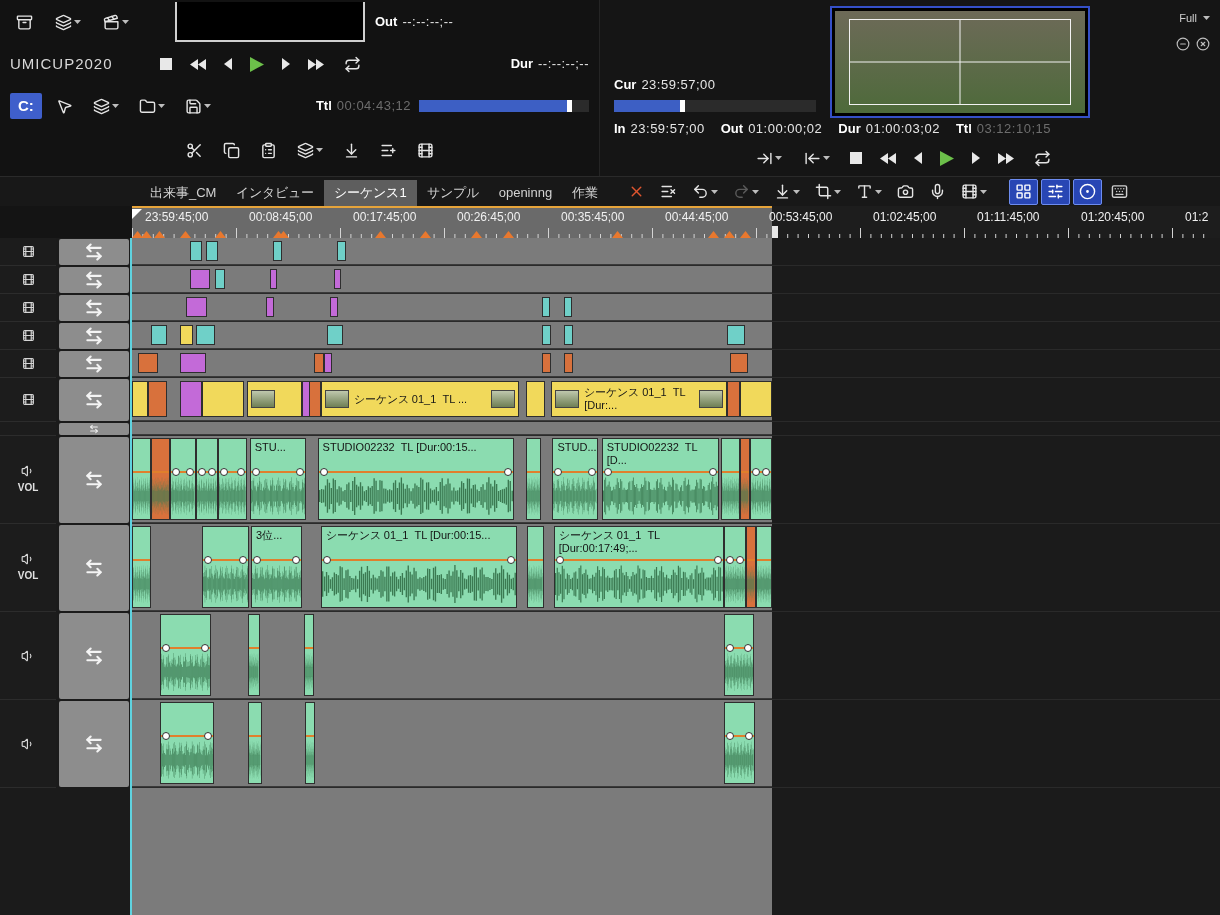  Describe the element at coordinates (525, 193) in the screenshot. I see `sequence-tab: openinng` at that location.